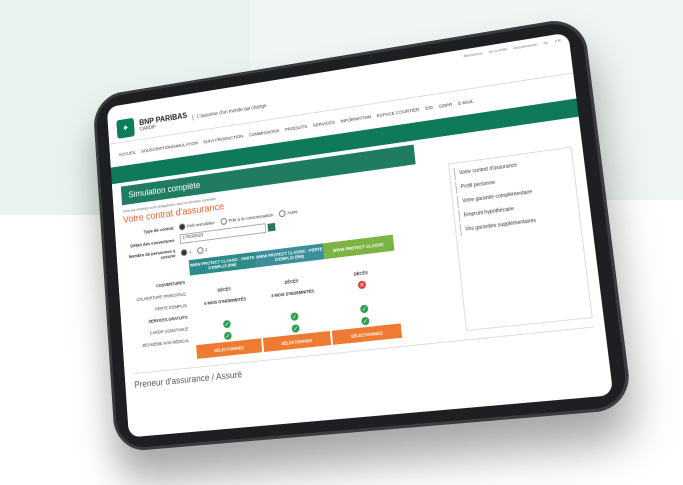  I want to click on nav-commissions: COMMISSIONS, so click(264, 132).